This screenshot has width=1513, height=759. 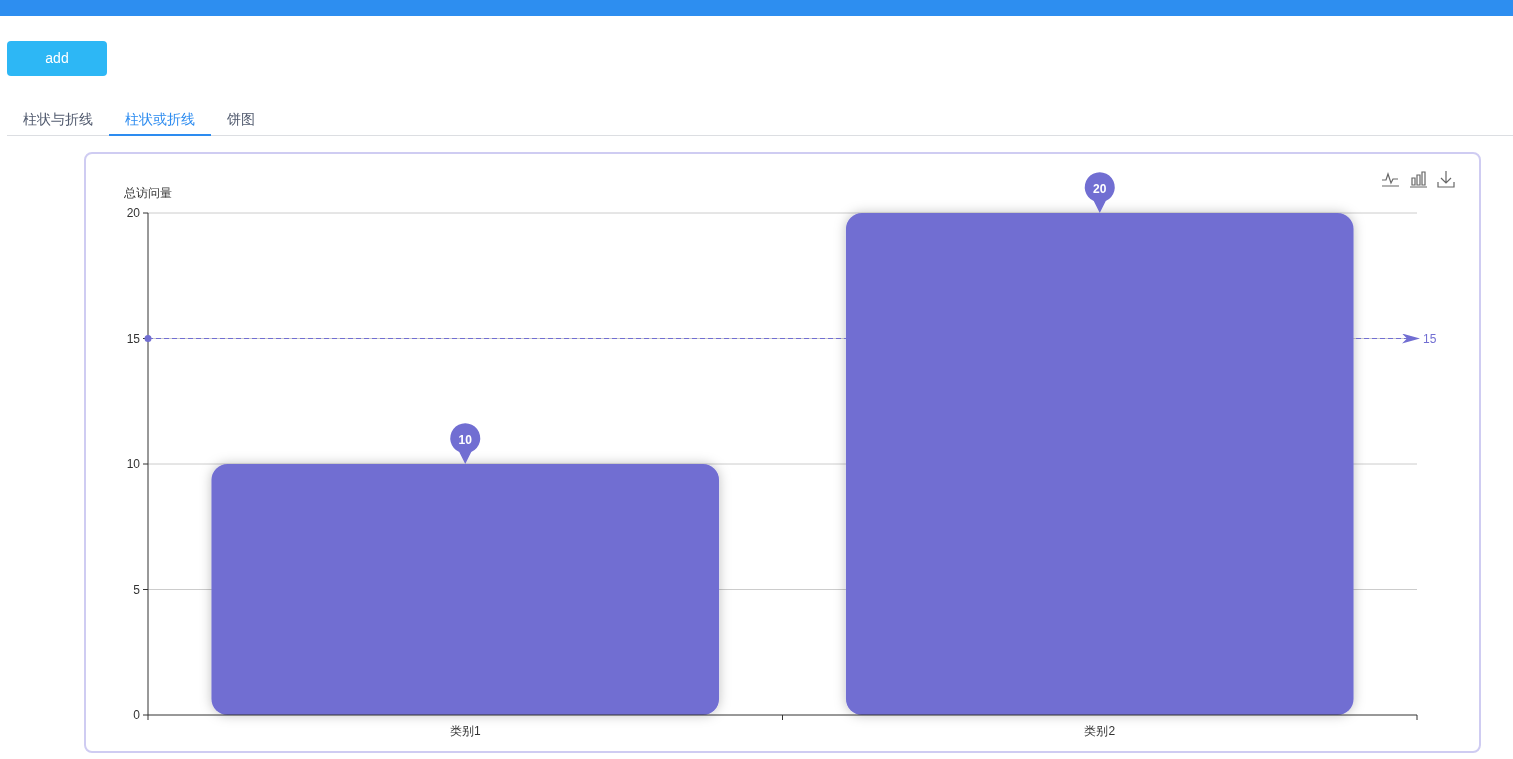 What do you see at coordinates (160, 120) in the screenshot?
I see `tab: 柱状或折线` at bounding box center [160, 120].